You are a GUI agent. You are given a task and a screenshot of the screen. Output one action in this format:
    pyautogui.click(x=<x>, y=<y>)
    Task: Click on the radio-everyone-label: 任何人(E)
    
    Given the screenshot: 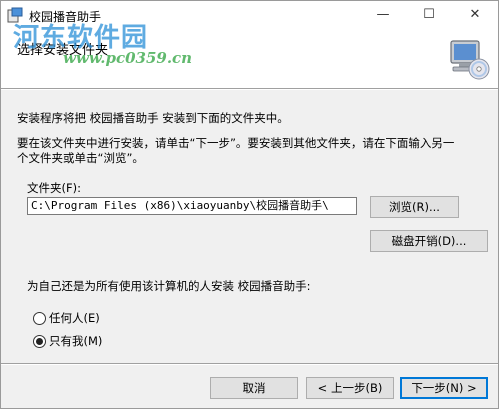 What is the action you would take?
    pyautogui.click(x=74, y=318)
    